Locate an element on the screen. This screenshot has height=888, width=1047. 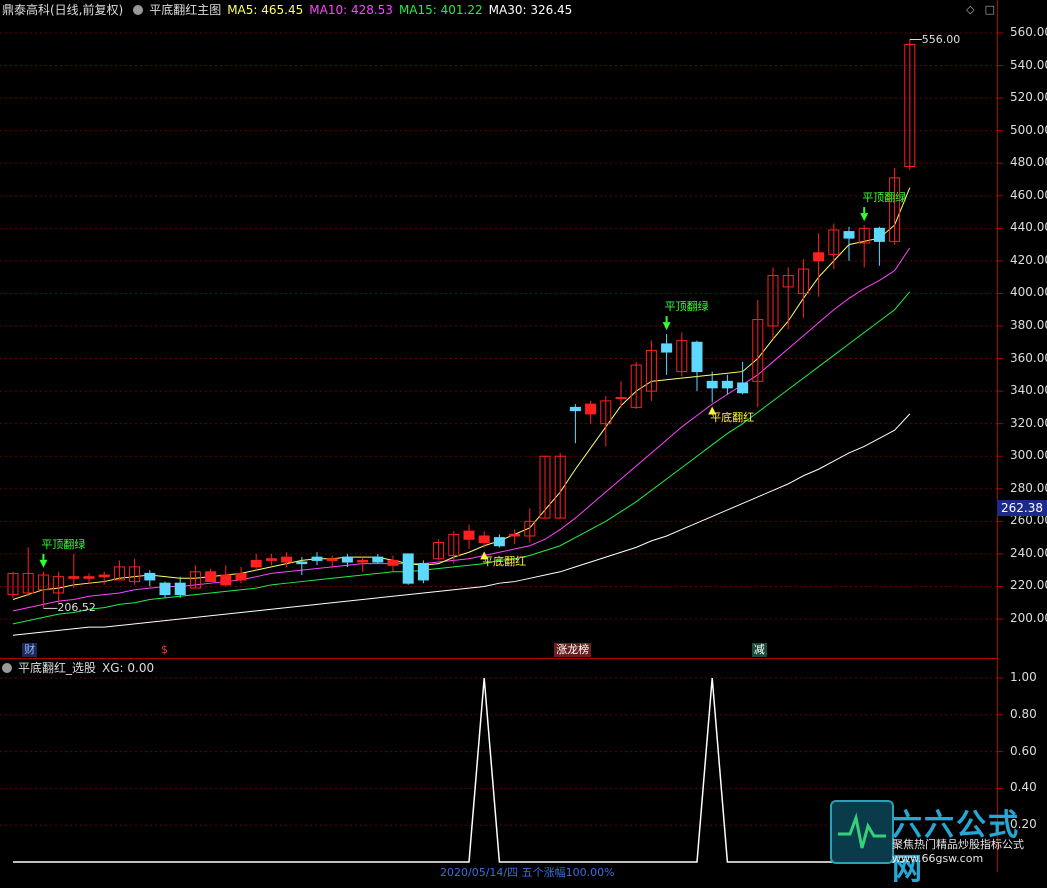
xg-tick-label: 0.80 is located at coordinates (1023, 713).